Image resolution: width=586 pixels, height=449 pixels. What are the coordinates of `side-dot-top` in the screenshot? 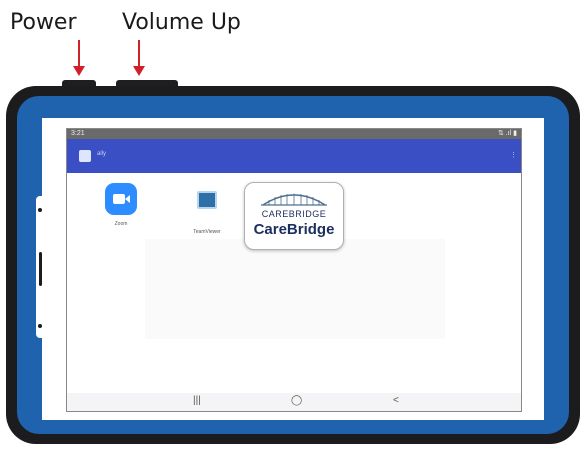 It's located at (40, 210).